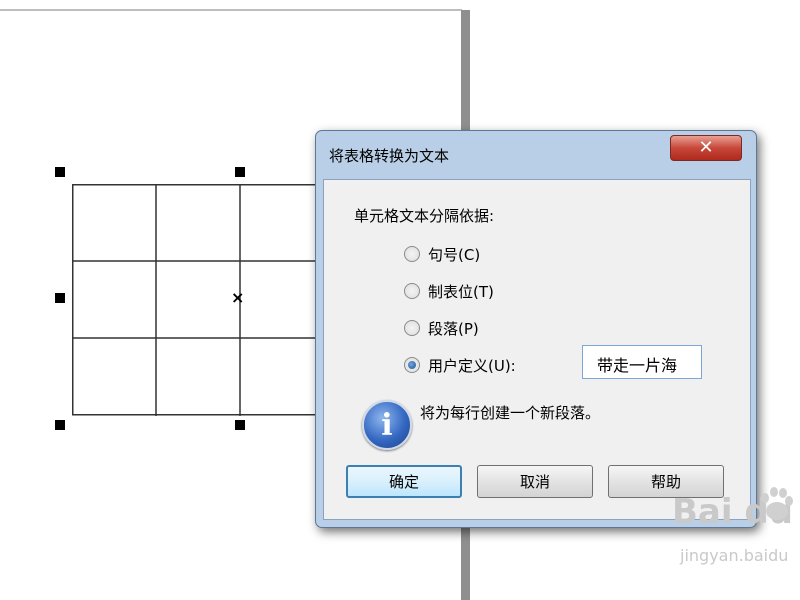 This screenshot has height=600, width=800. I want to click on radio-option-tab: 制表位(T), so click(449, 291).